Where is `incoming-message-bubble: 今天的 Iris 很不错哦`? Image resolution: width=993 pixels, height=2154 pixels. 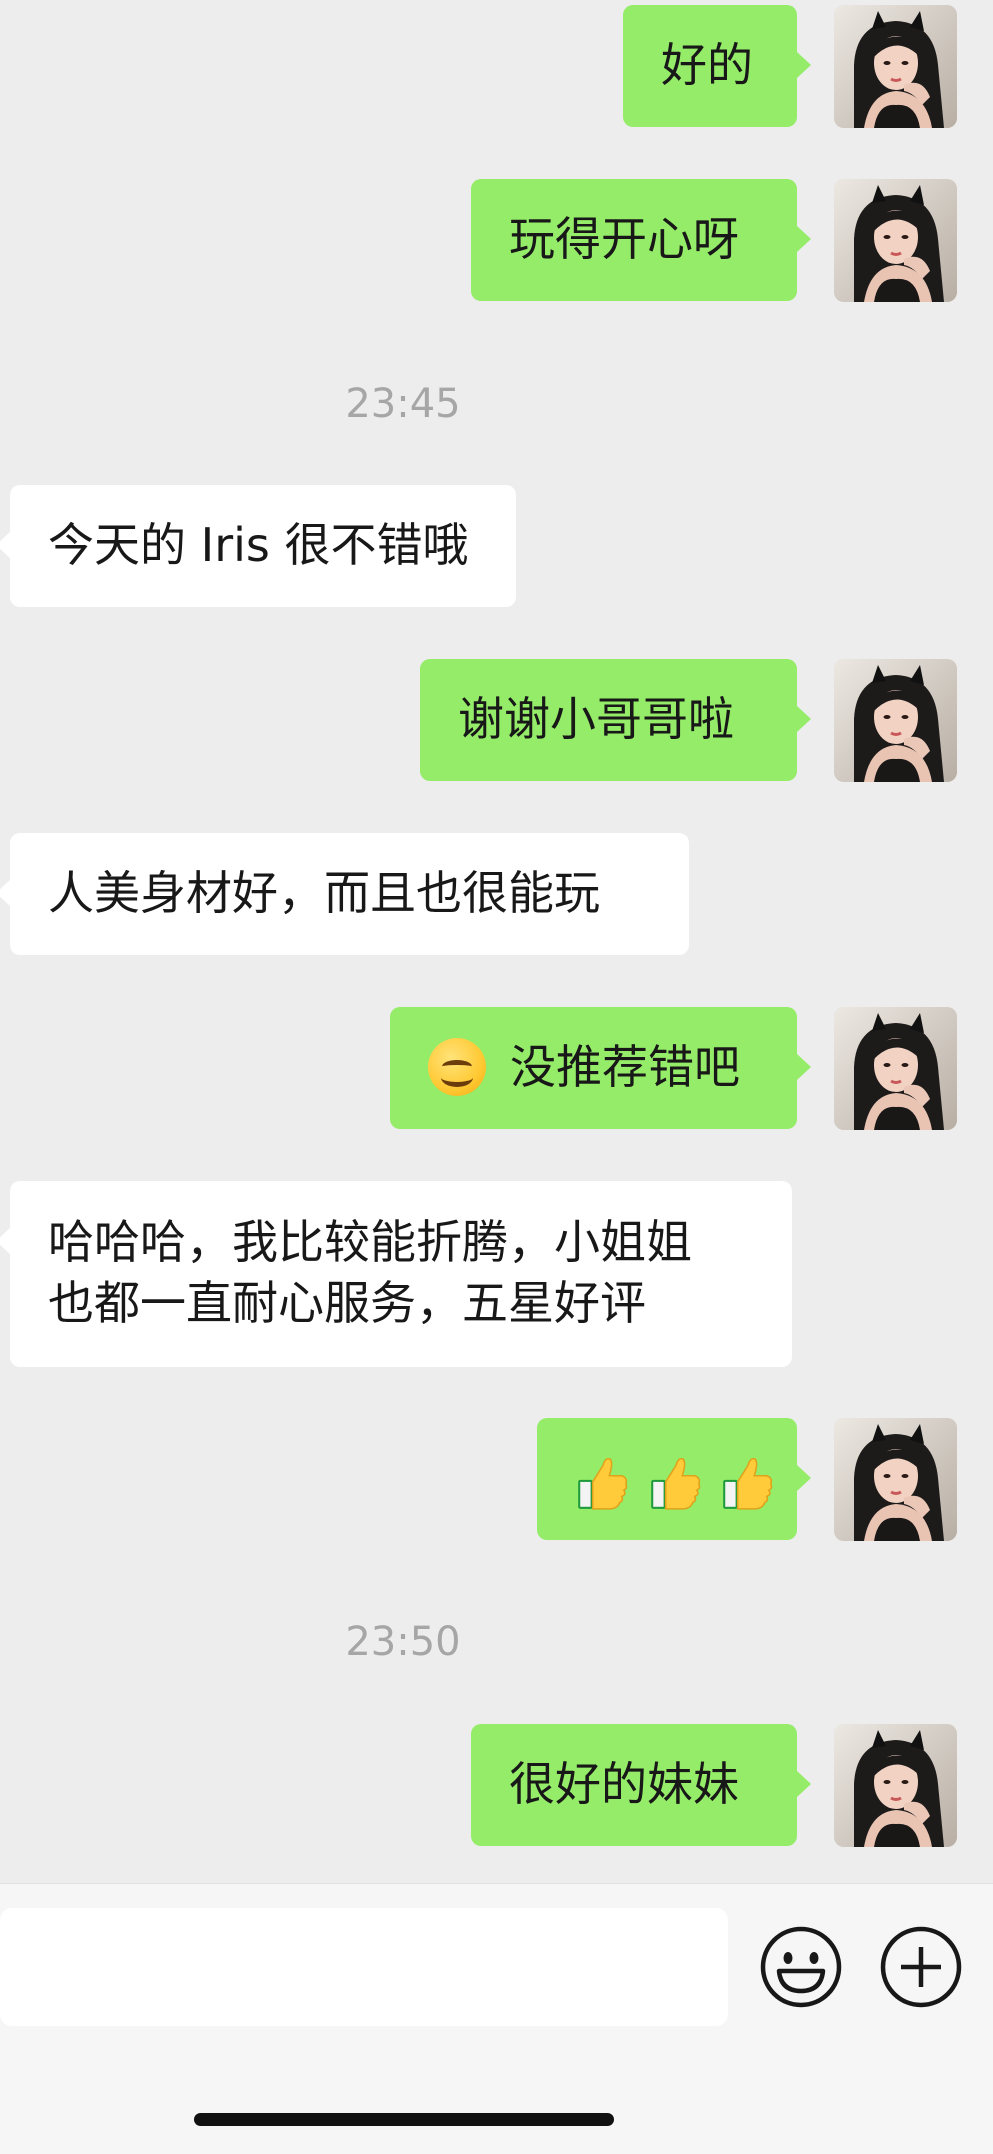 incoming-message-bubble: 今天的 Iris 很不错哦 is located at coordinates (258, 546).